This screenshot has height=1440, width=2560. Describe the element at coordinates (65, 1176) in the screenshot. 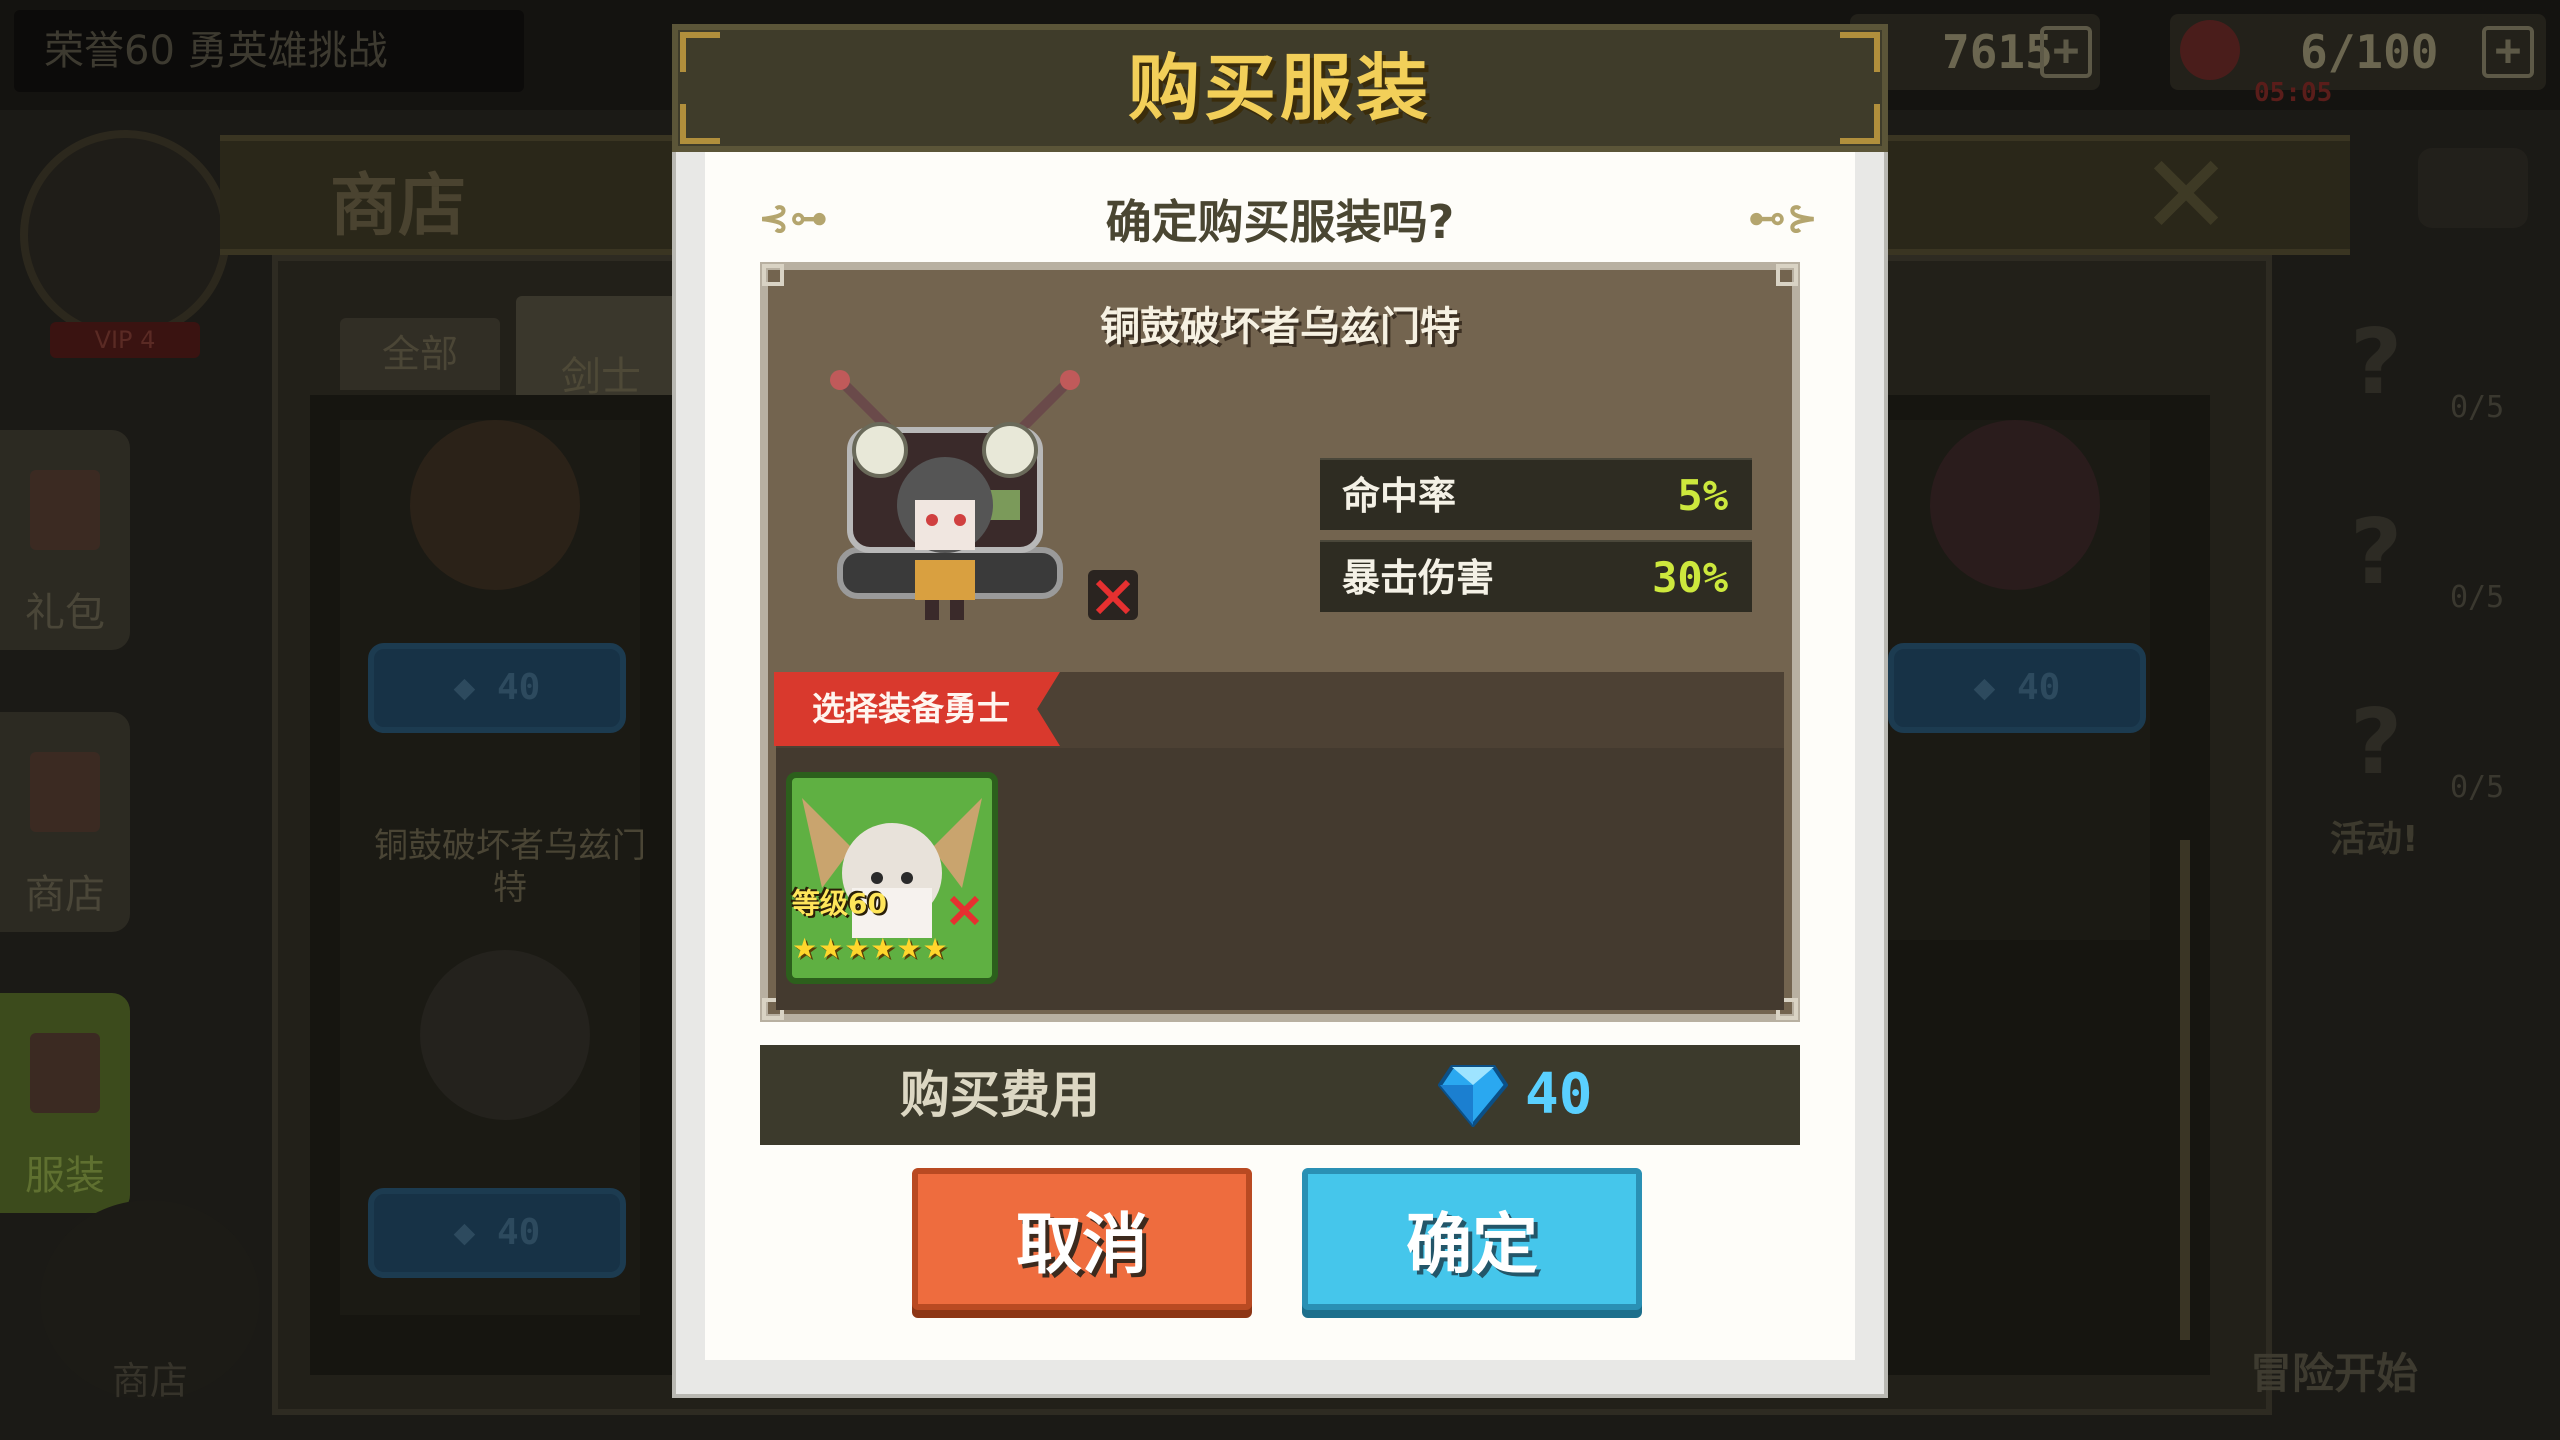

I see `side-tab-label: 服装` at that location.